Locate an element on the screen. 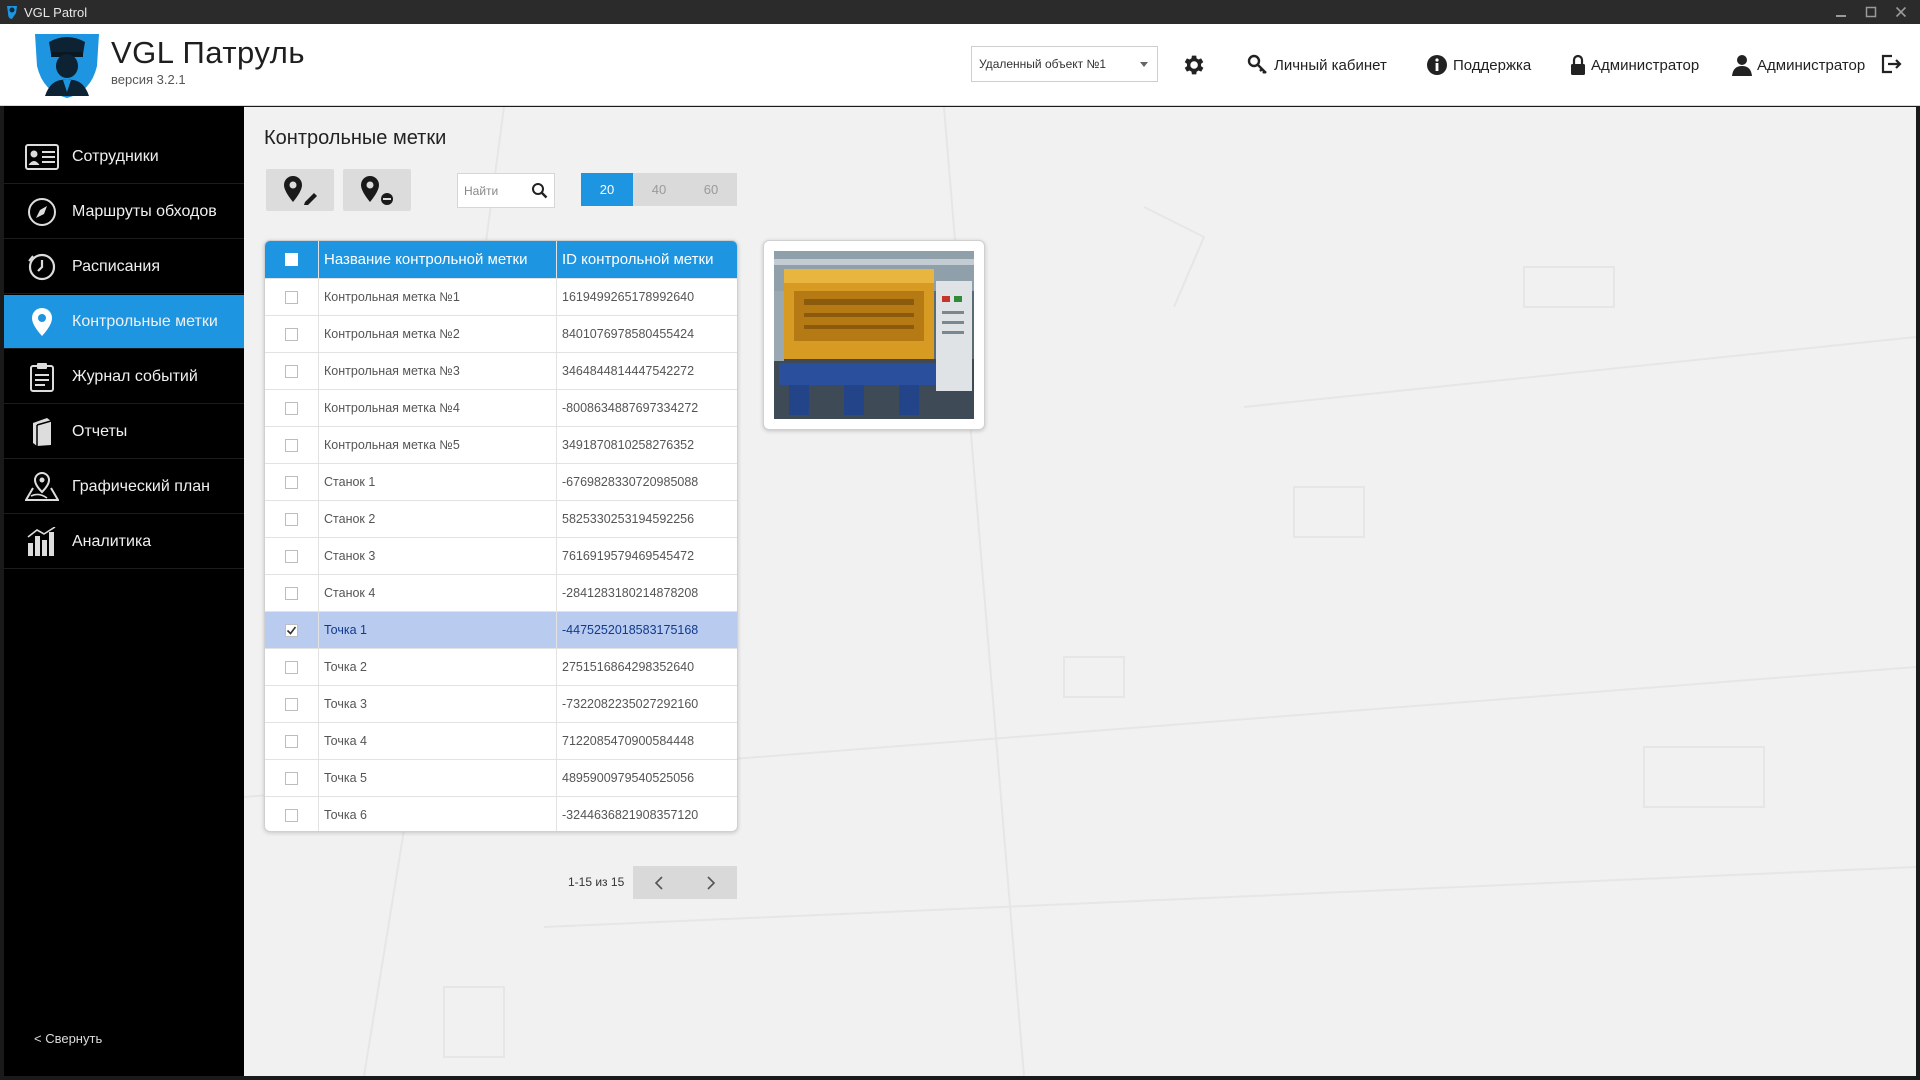 The height and width of the screenshot is (1080, 1920). checkpoint-name: Станок 1 is located at coordinates (350, 482).